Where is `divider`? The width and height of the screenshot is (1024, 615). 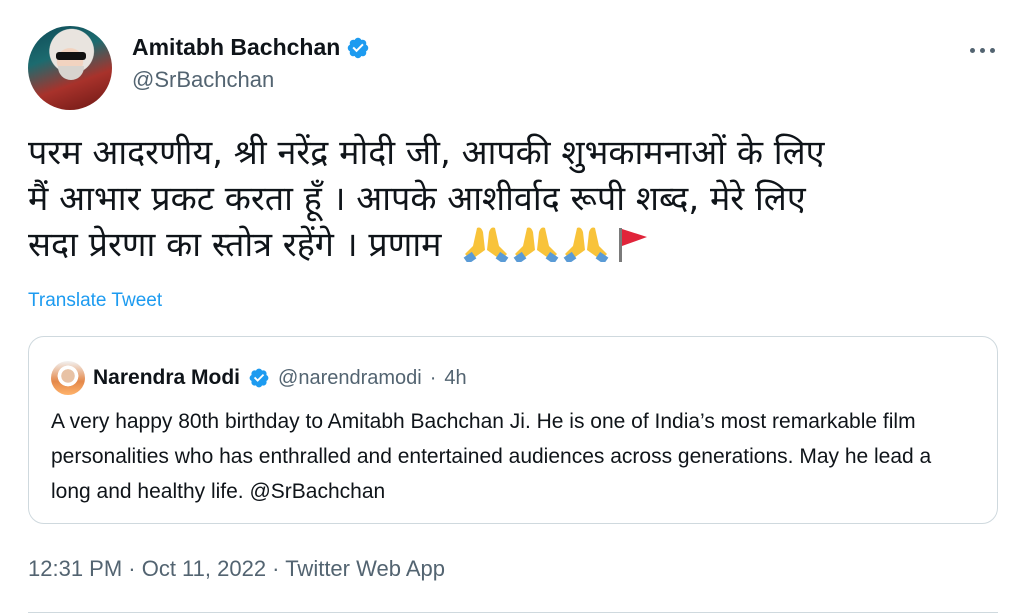
divider is located at coordinates (513, 612).